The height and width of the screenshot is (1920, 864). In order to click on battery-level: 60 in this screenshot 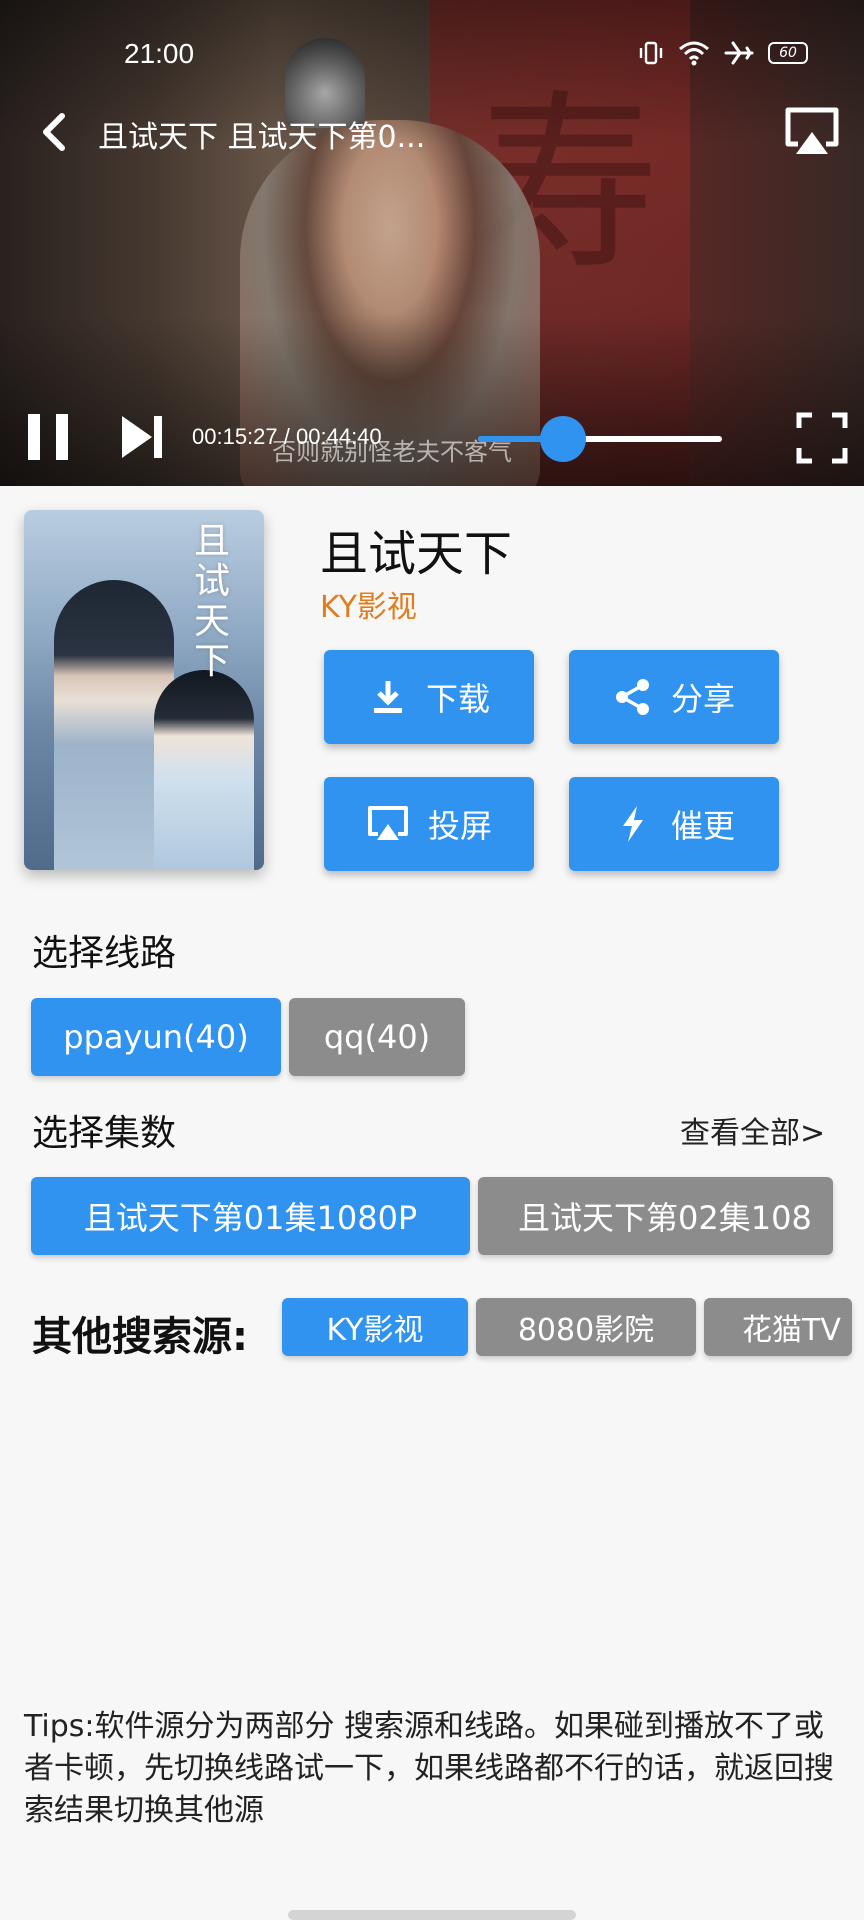, I will do `click(788, 53)`.